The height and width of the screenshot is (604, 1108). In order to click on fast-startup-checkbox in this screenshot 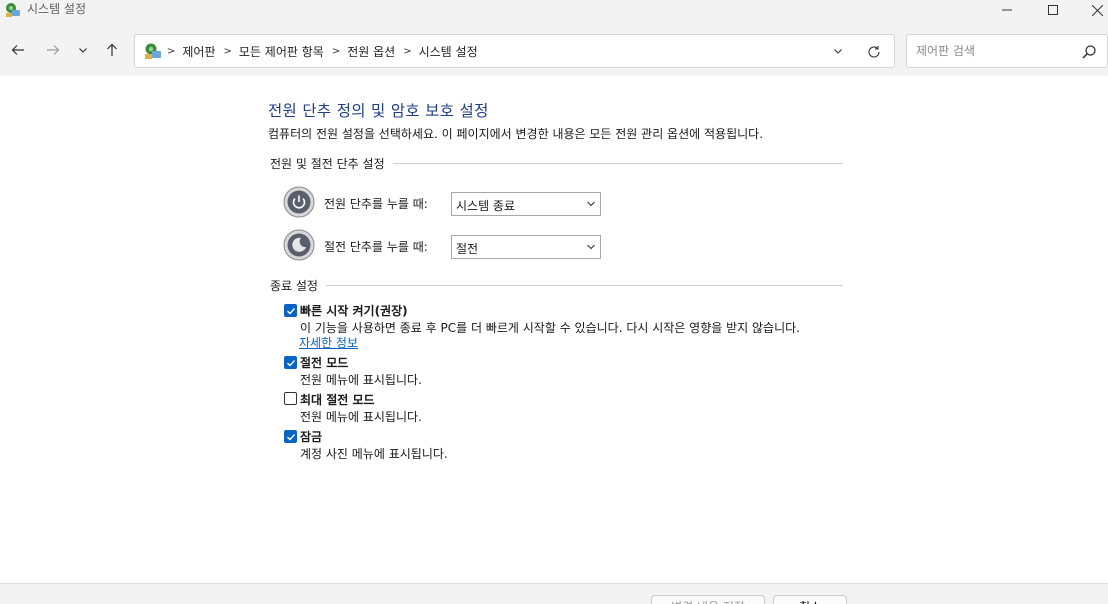, I will do `click(290, 310)`.